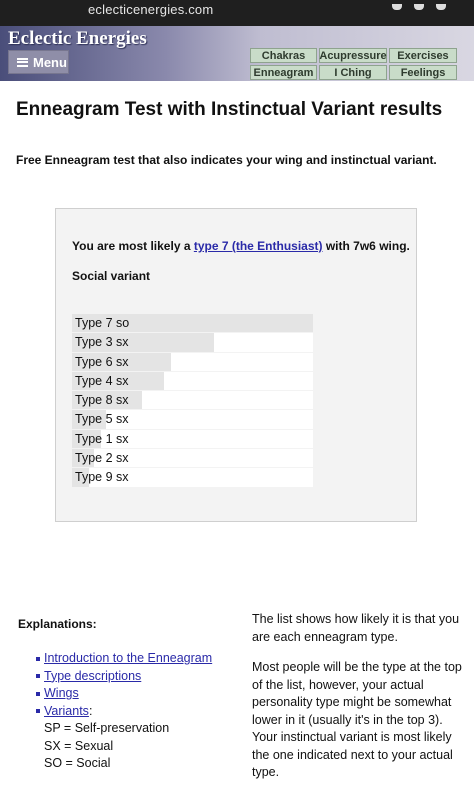 The image size is (474, 801). What do you see at coordinates (192, 362) in the screenshot?
I see `table-row: Type 6 sx` at bounding box center [192, 362].